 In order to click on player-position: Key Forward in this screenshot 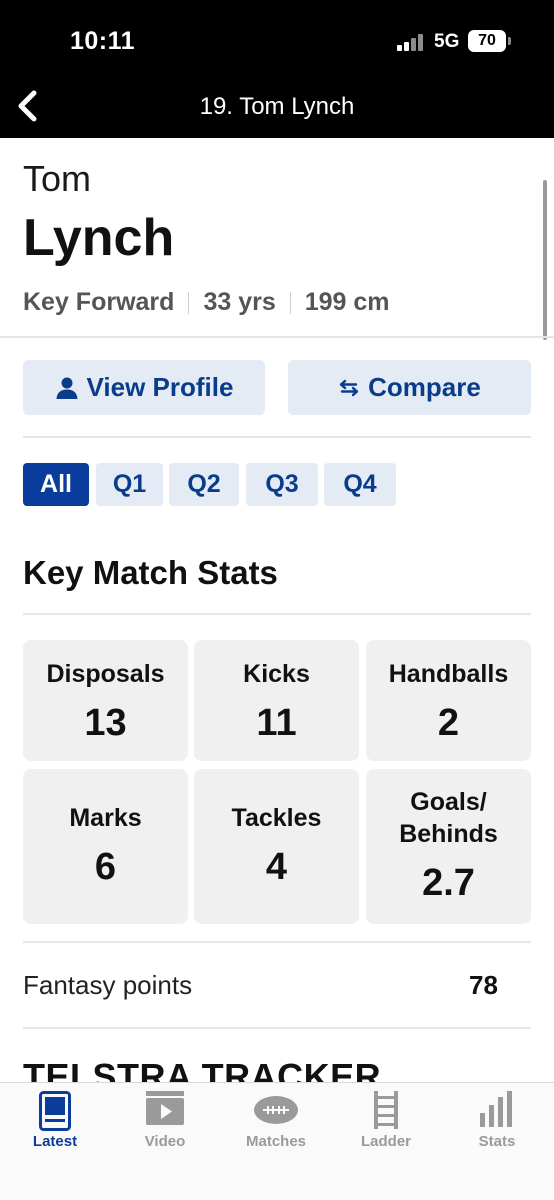, I will do `click(99, 302)`.